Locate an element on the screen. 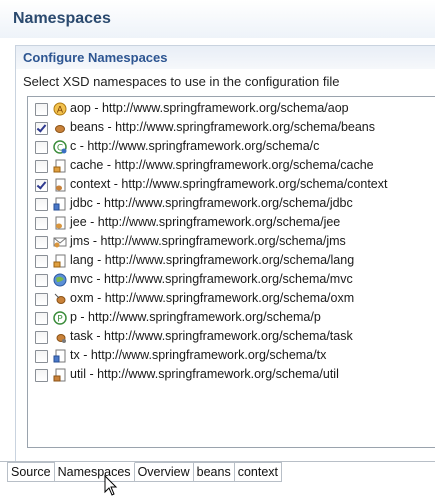 This screenshot has height=499, width=435. jms-icon is located at coordinates (60, 242).